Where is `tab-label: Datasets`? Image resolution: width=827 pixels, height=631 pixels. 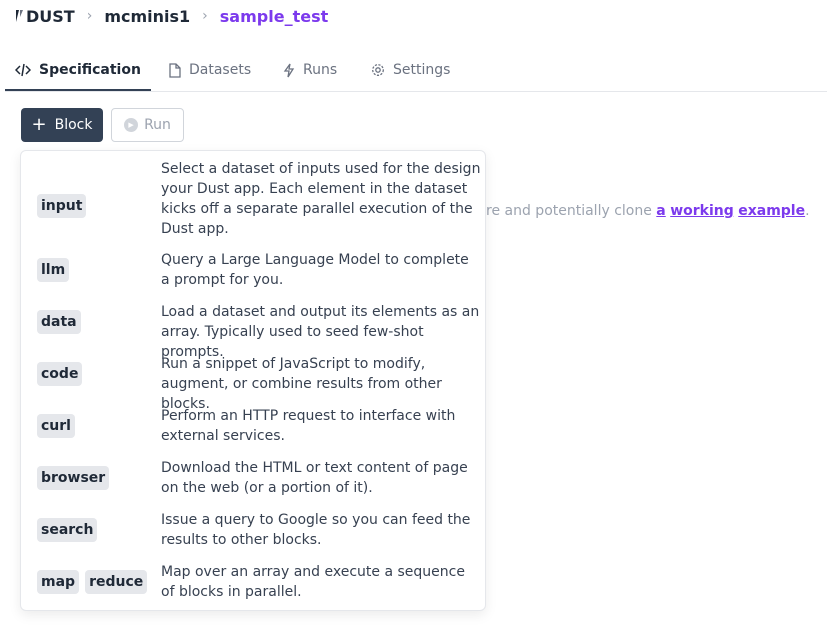
tab-label: Datasets is located at coordinates (220, 70).